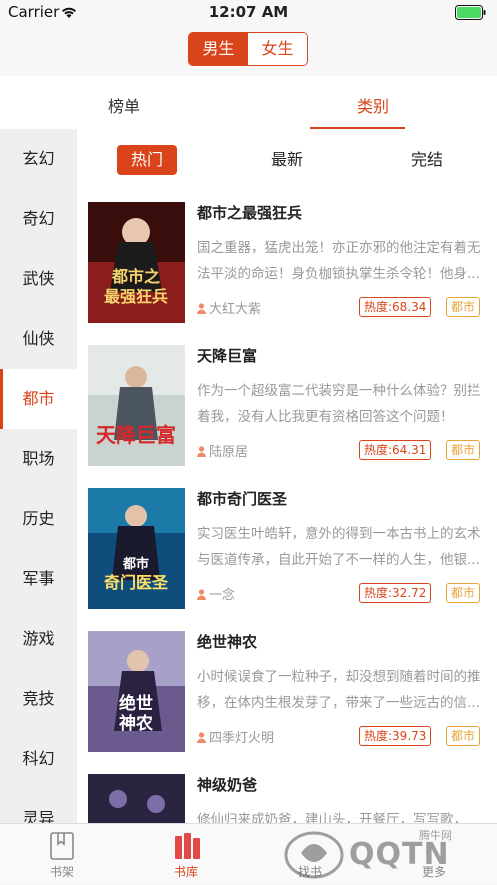  Describe the element at coordinates (373, 105) in the screenshot. I see `tab-category: 类别` at that location.